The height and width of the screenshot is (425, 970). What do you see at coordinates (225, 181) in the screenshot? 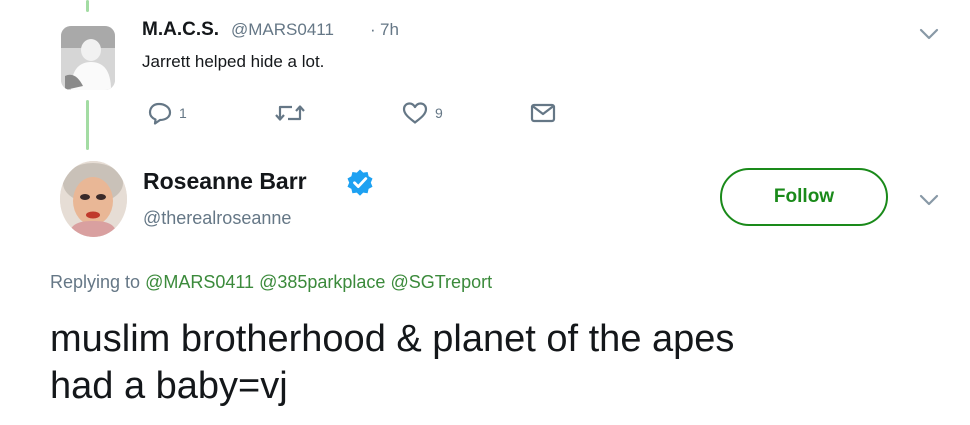
I see `author-name: Roseanne Barr` at bounding box center [225, 181].